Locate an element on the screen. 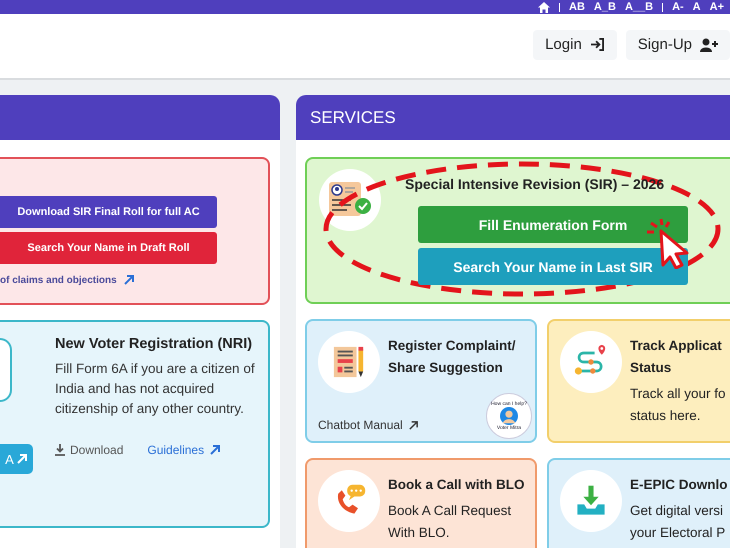 The image size is (730, 548). service-card: E-EPIC Downlo Get digital versi your Electoral P is located at coordinates (638, 503).